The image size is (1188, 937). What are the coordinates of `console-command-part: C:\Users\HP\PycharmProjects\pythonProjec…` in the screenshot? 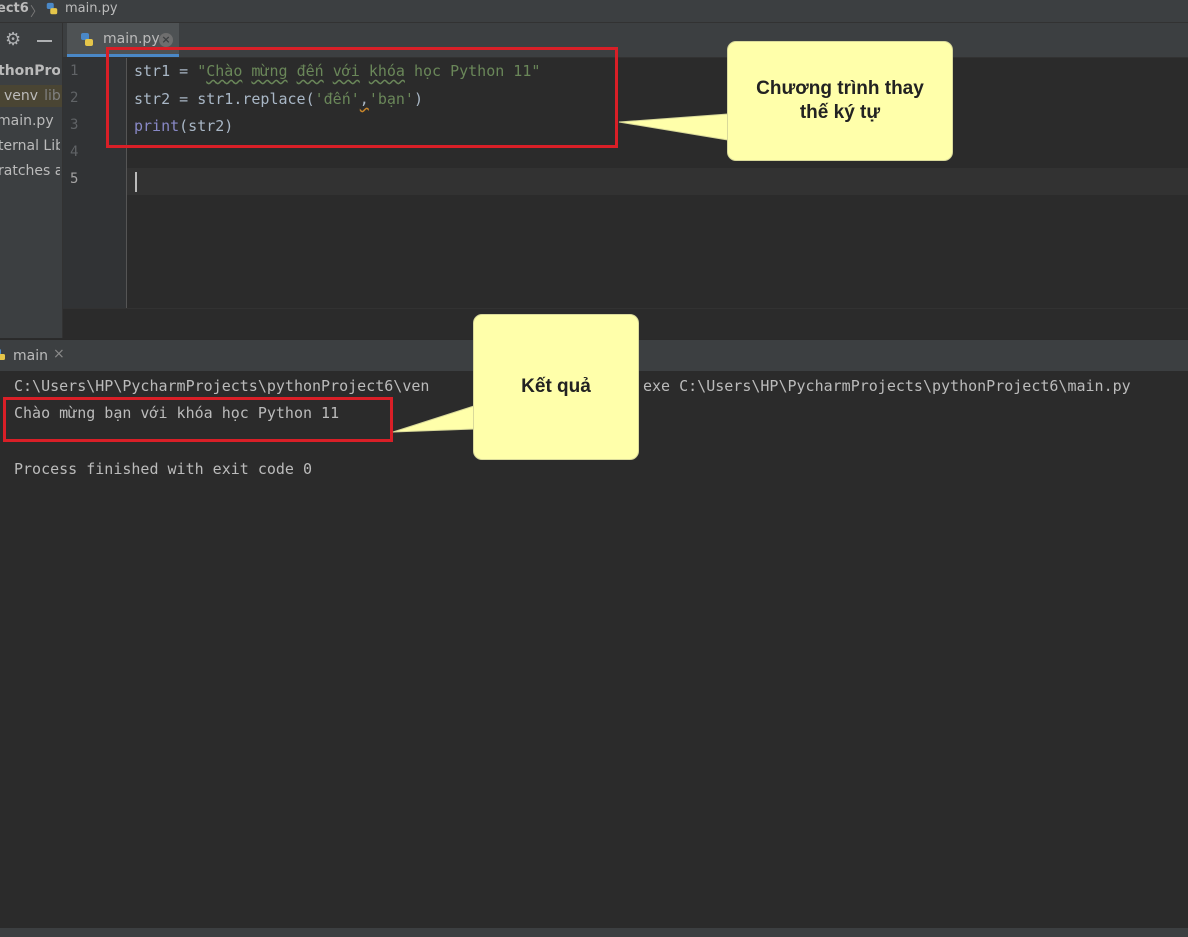 It's located at (222, 386).